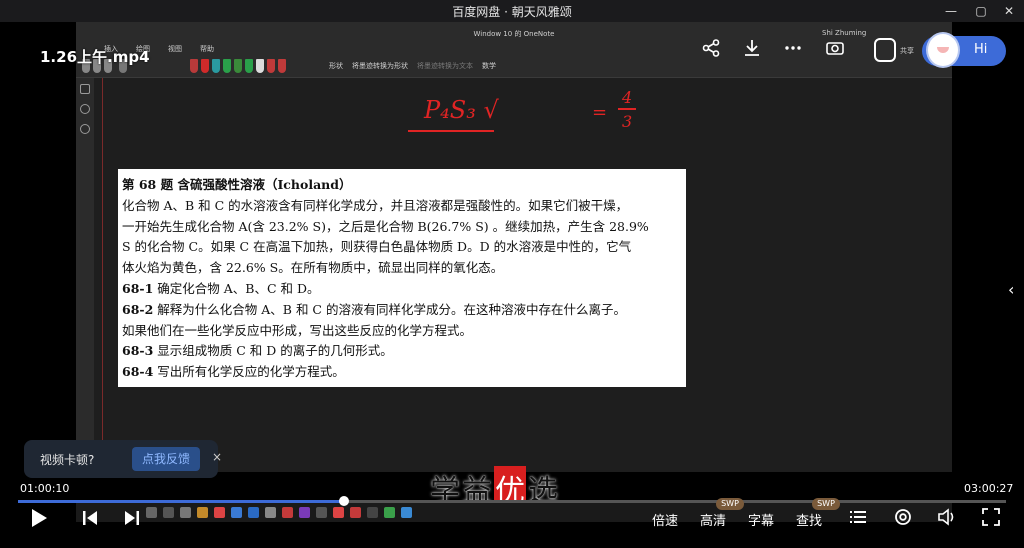 Image resolution: width=1024 pixels, height=548 pixels. What do you see at coordinates (336, 66) in the screenshot?
I see `toolbar-label: 形状` at bounding box center [336, 66].